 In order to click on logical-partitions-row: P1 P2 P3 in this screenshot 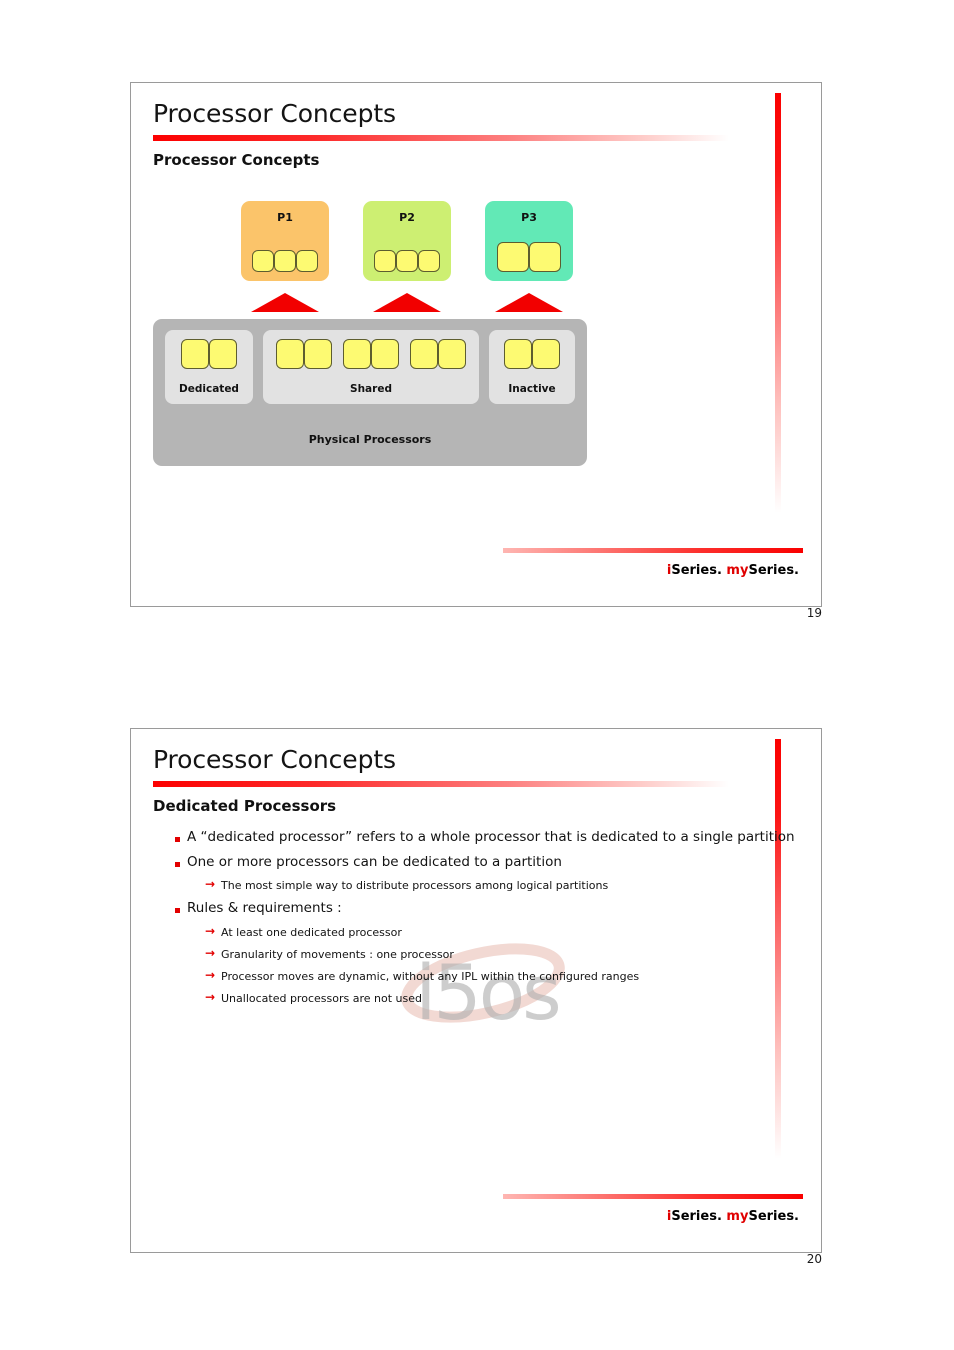, I will do `click(407, 245)`.